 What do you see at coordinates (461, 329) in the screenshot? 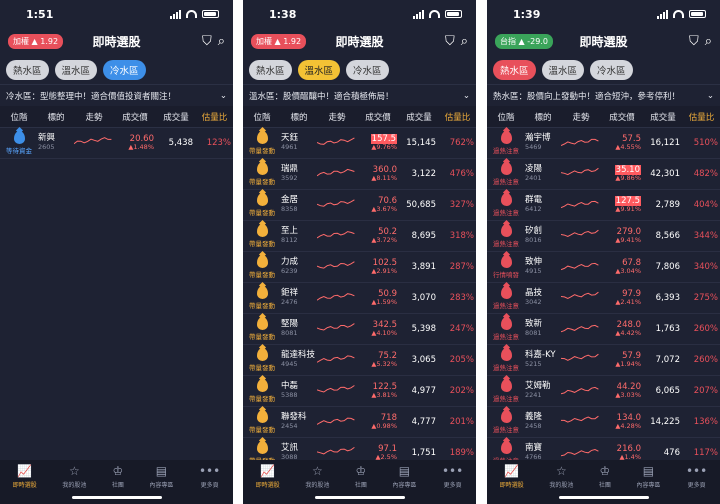
I see `ratio-value: 247%` at bounding box center [461, 329].